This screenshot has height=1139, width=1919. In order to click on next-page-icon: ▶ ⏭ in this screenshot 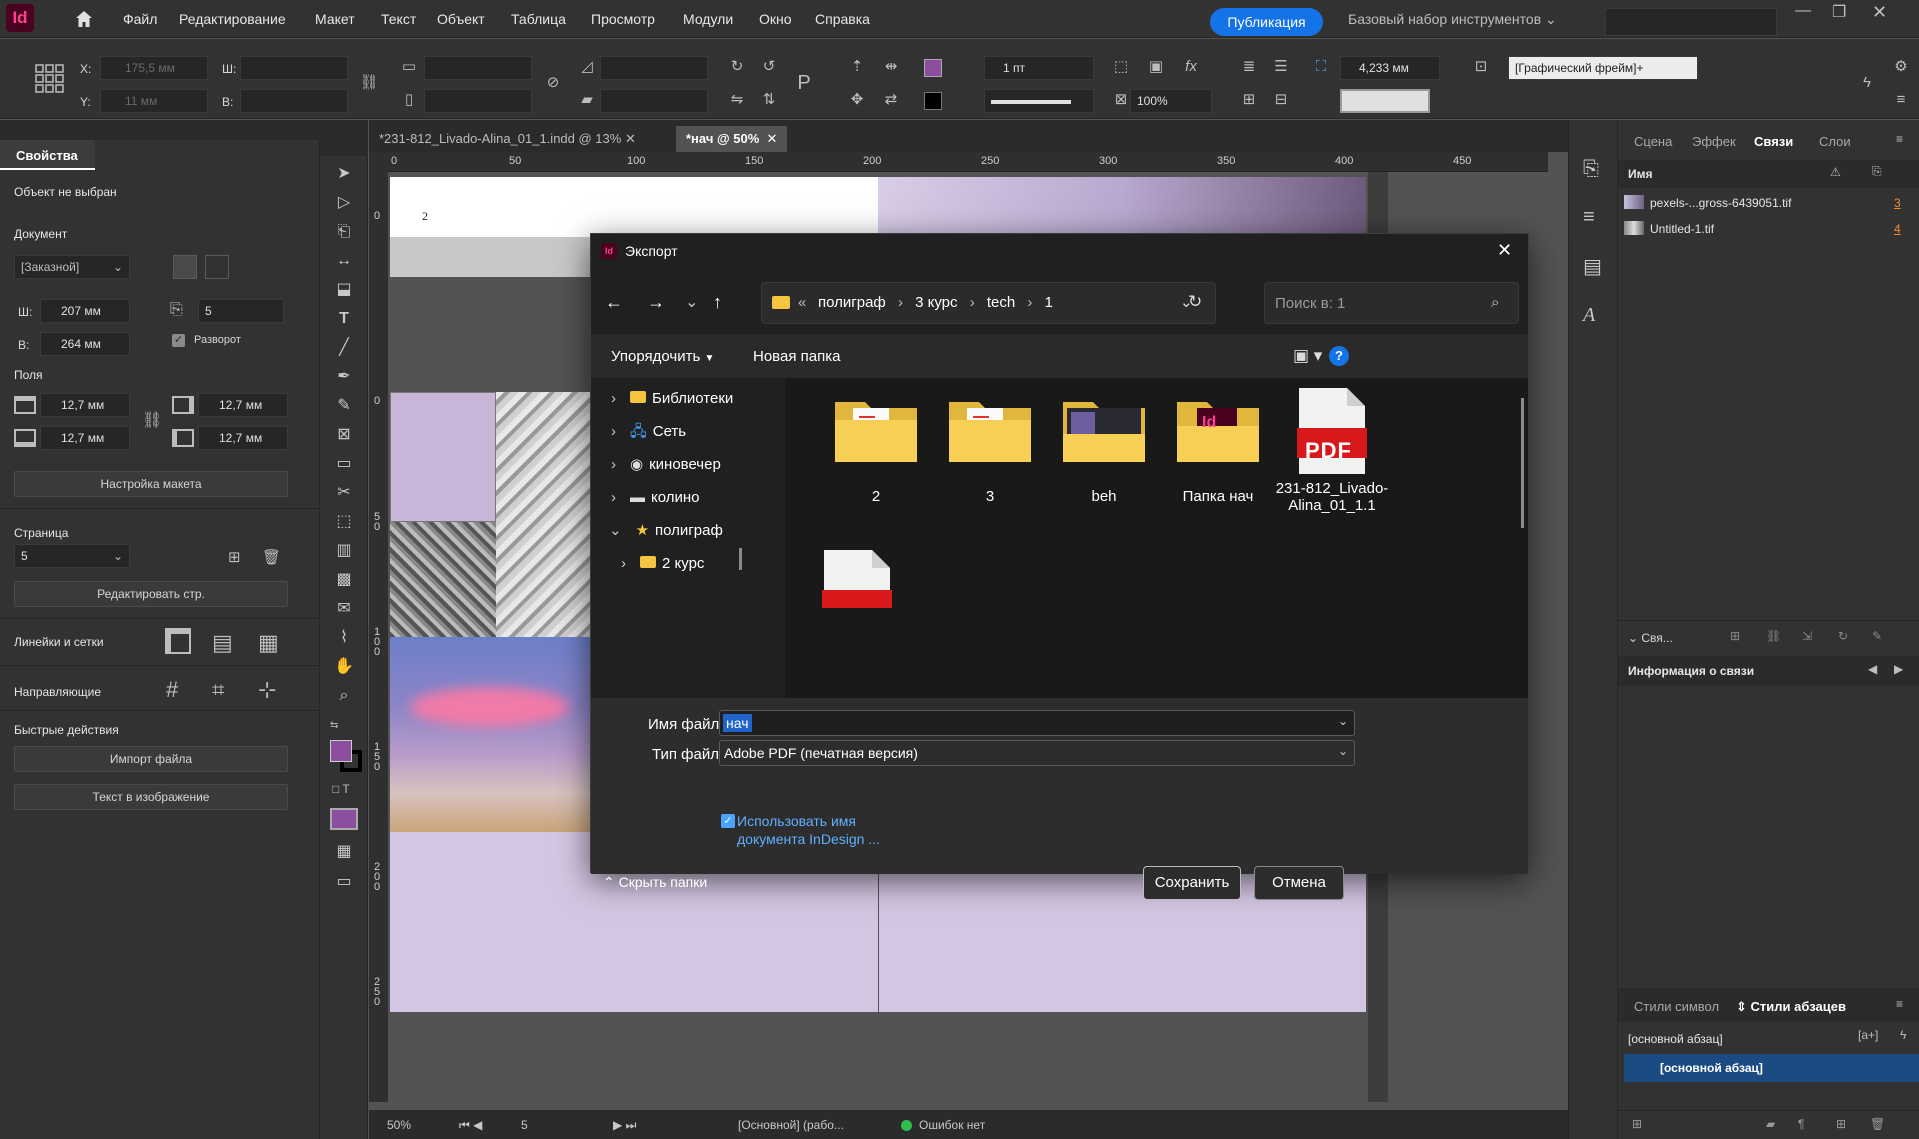, I will do `click(624, 1125)`.